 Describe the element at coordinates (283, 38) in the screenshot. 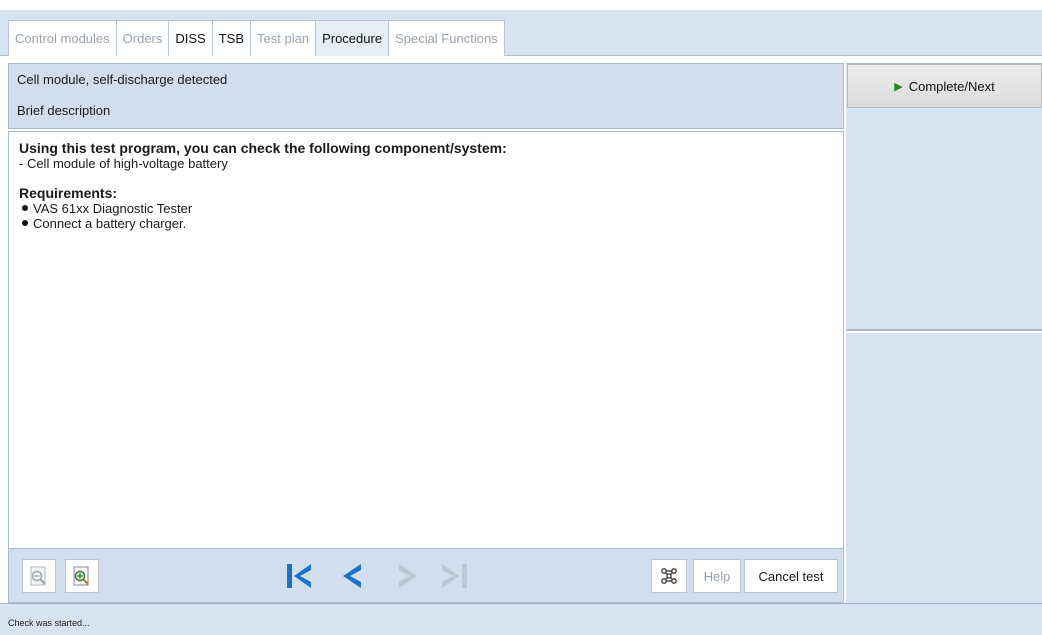

I see `tab-test-plan: Test plan` at that location.